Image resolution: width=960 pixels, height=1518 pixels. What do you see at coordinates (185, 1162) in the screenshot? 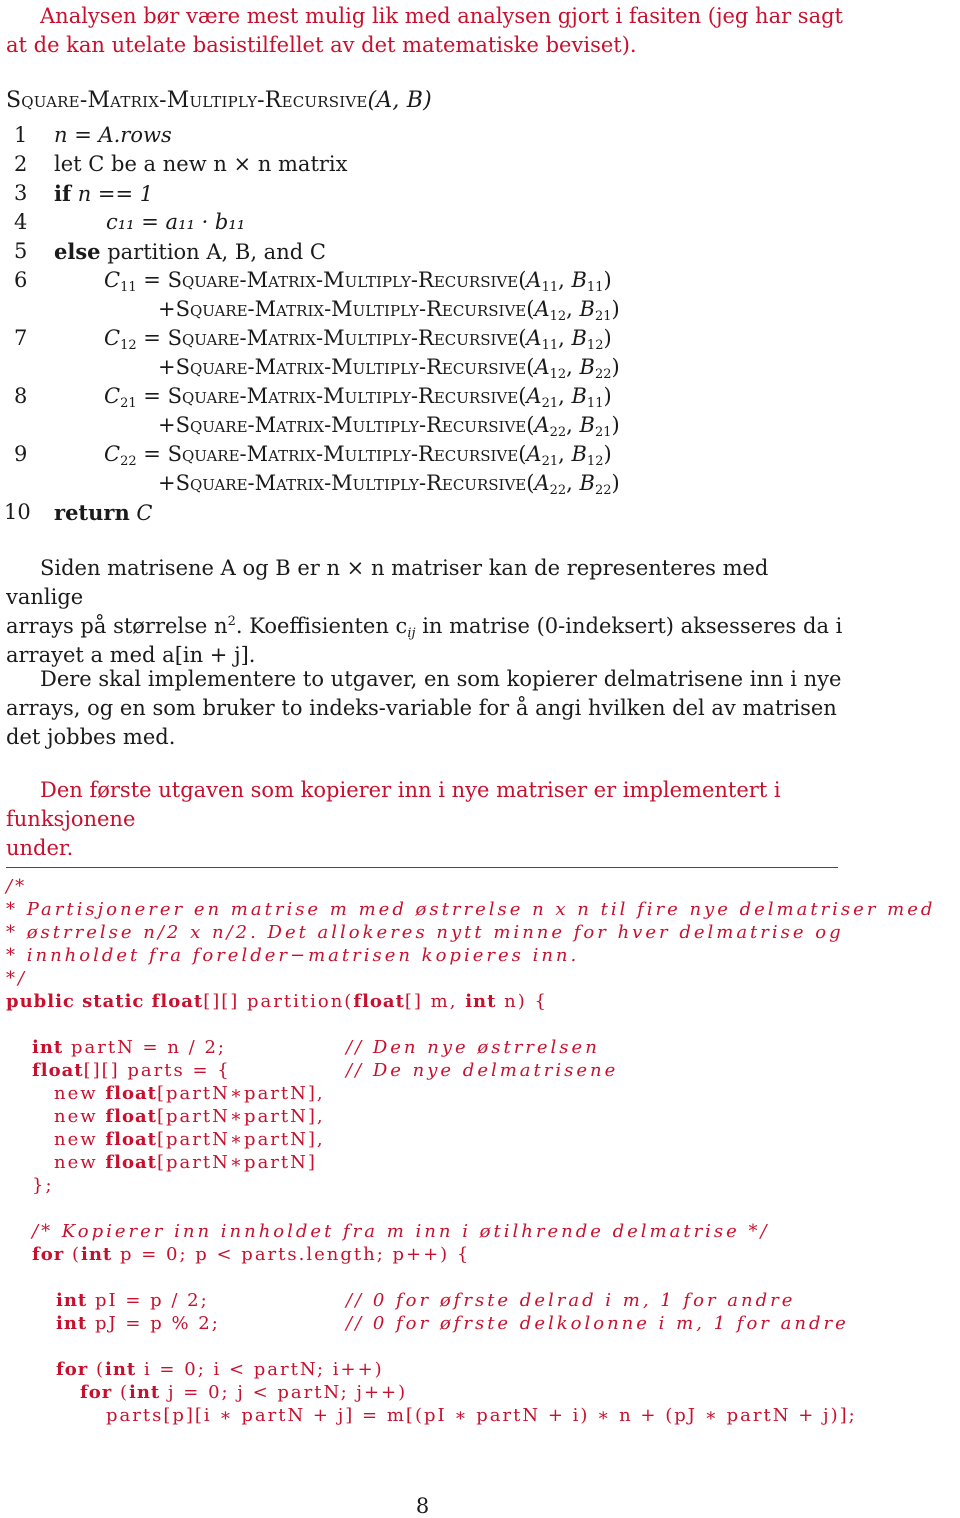
I see `code-line: new float[partN∗partN]` at bounding box center [185, 1162].